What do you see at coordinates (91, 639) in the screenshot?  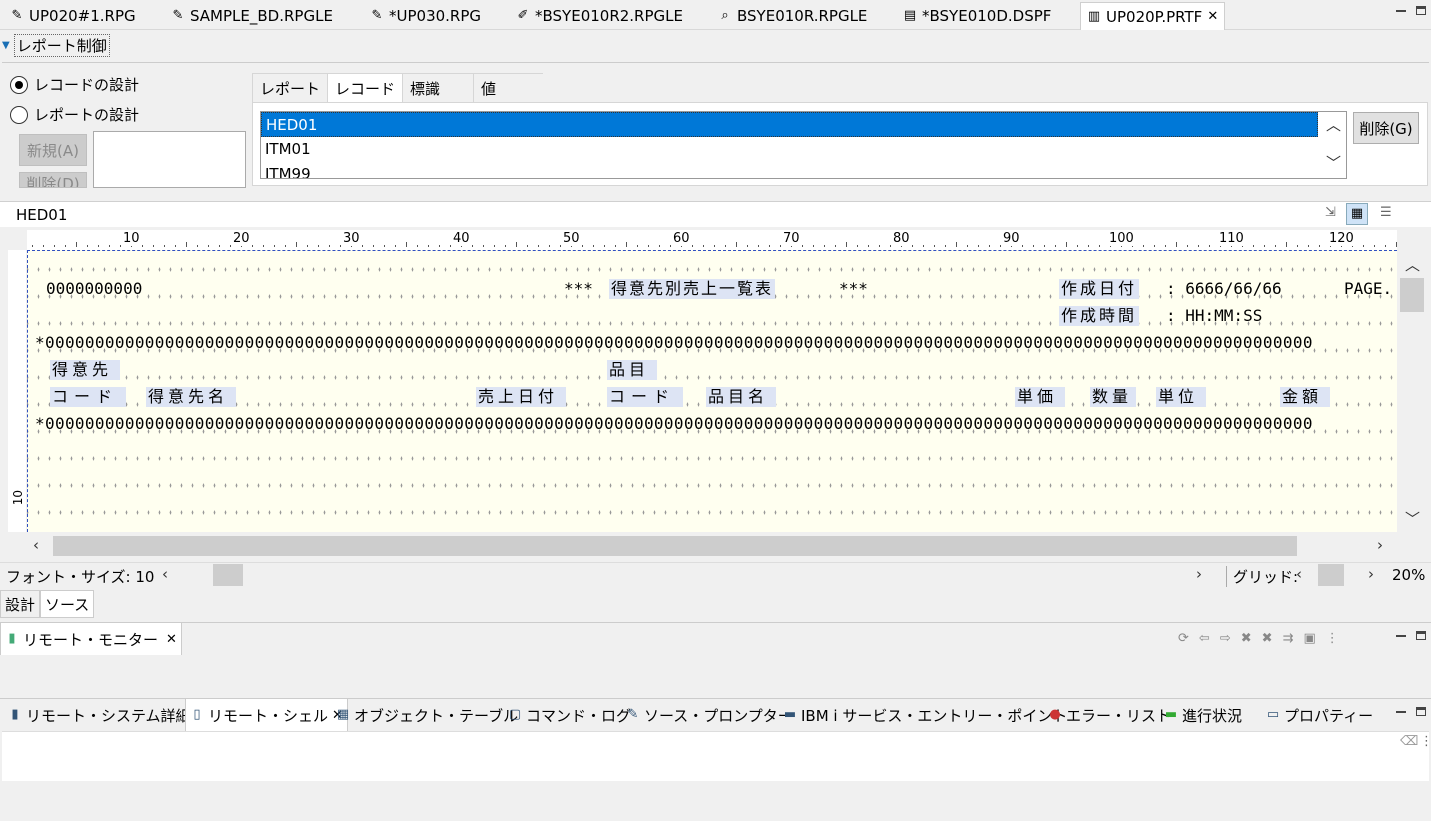 I see `tab-remote-monitor: ▮ リモート・モニター ✕` at bounding box center [91, 639].